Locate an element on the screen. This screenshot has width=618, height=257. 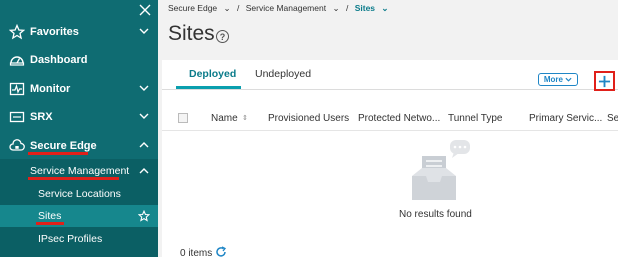
sidebar-item-ipsec-profiles: IPsec Profiles is located at coordinates (79, 239).